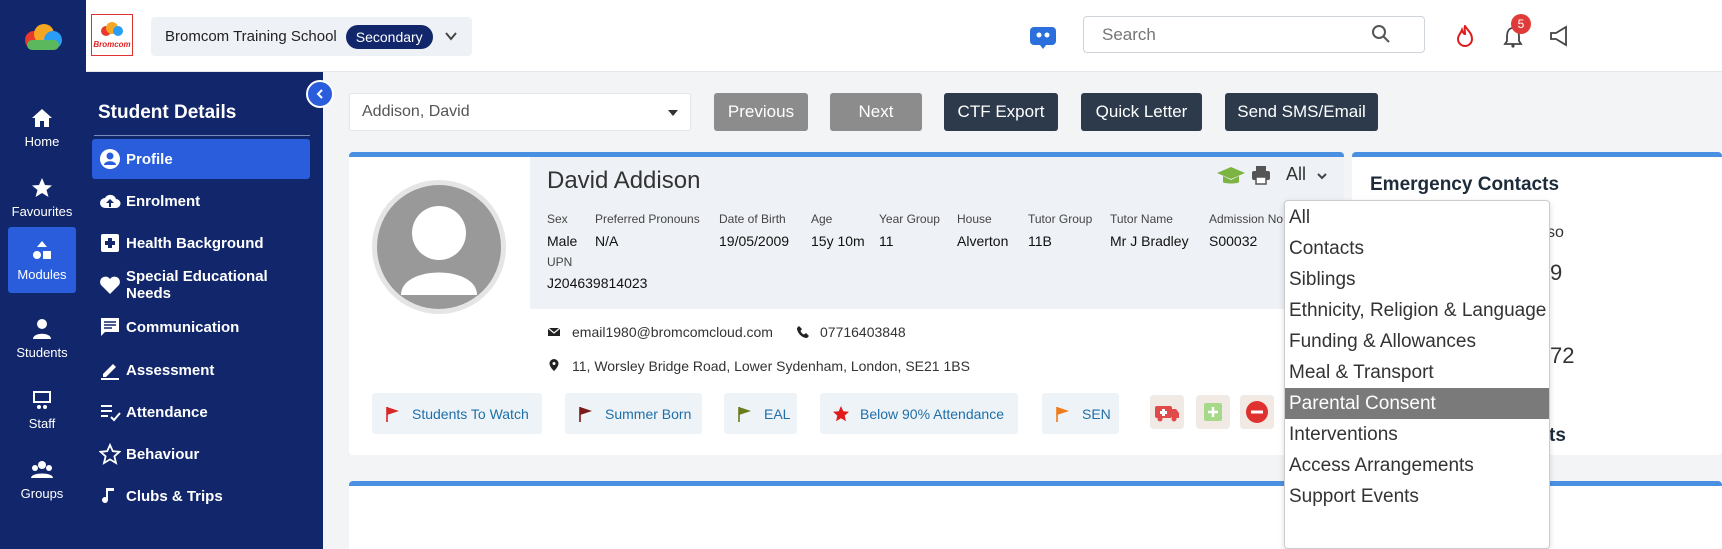  What do you see at coordinates (42, 127) in the screenshot?
I see `rail-item-home: Home` at bounding box center [42, 127].